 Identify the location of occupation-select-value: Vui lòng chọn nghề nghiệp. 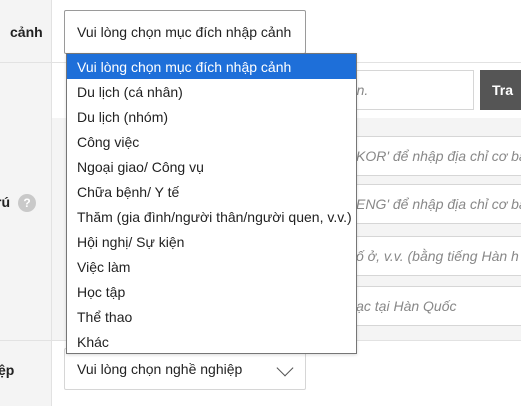
(160, 369).